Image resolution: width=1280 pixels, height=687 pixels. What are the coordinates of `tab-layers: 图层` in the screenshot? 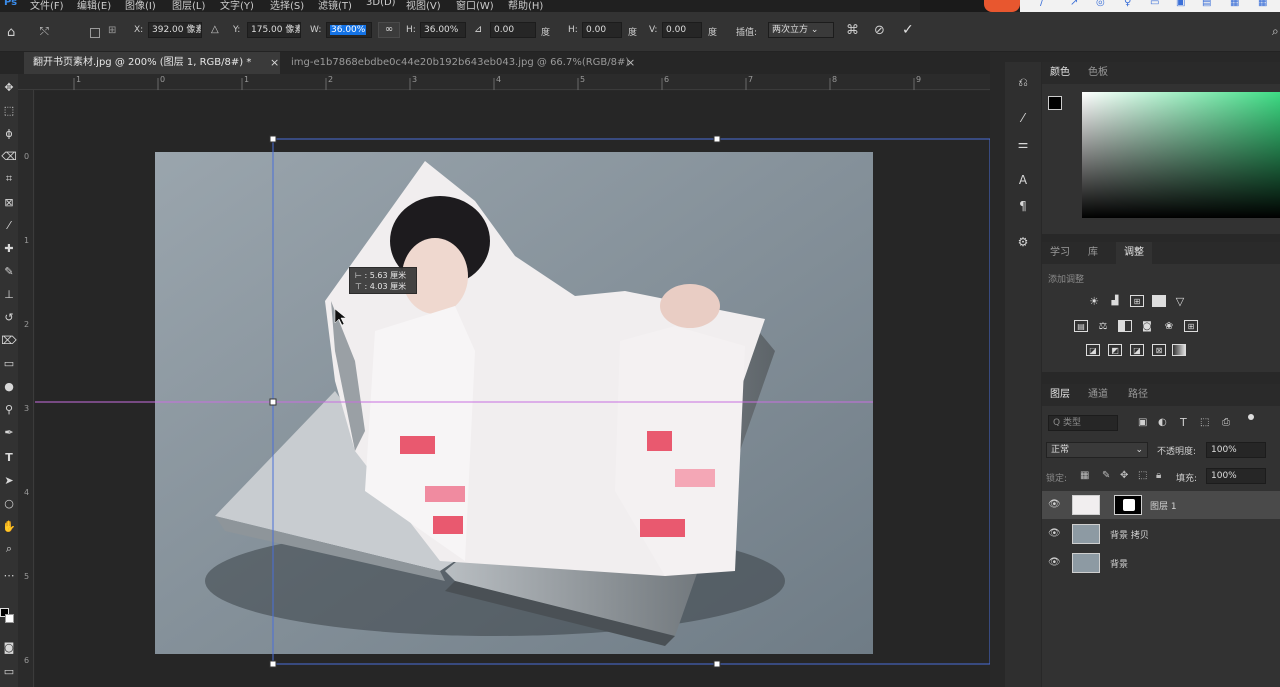 It's located at (1060, 395).